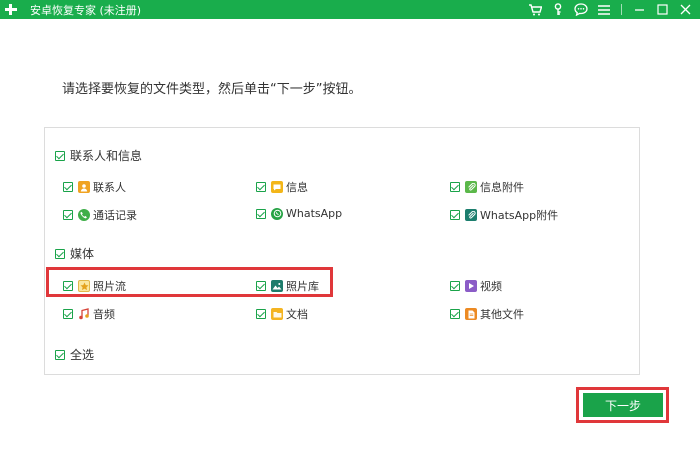  I want to click on option-documents: 文档, so click(282, 314).